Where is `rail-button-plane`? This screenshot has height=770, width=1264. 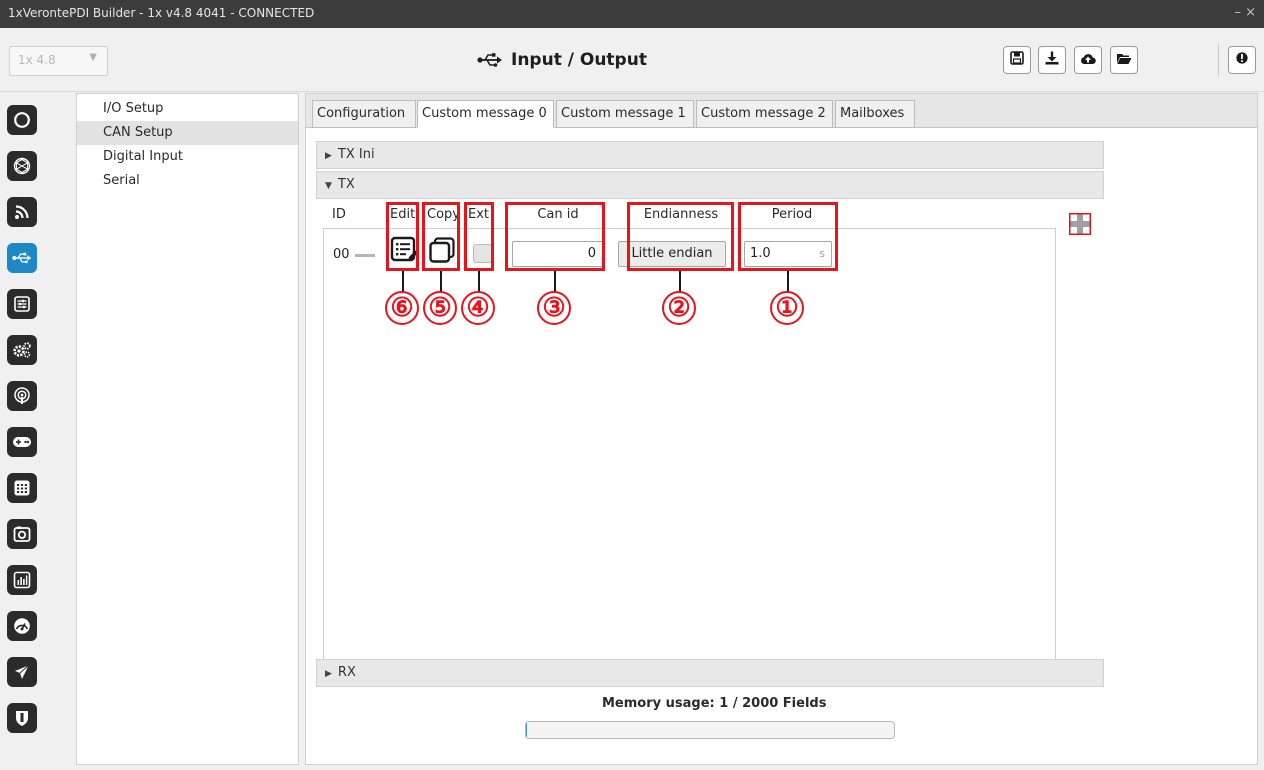 rail-button-plane is located at coordinates (22, 672).